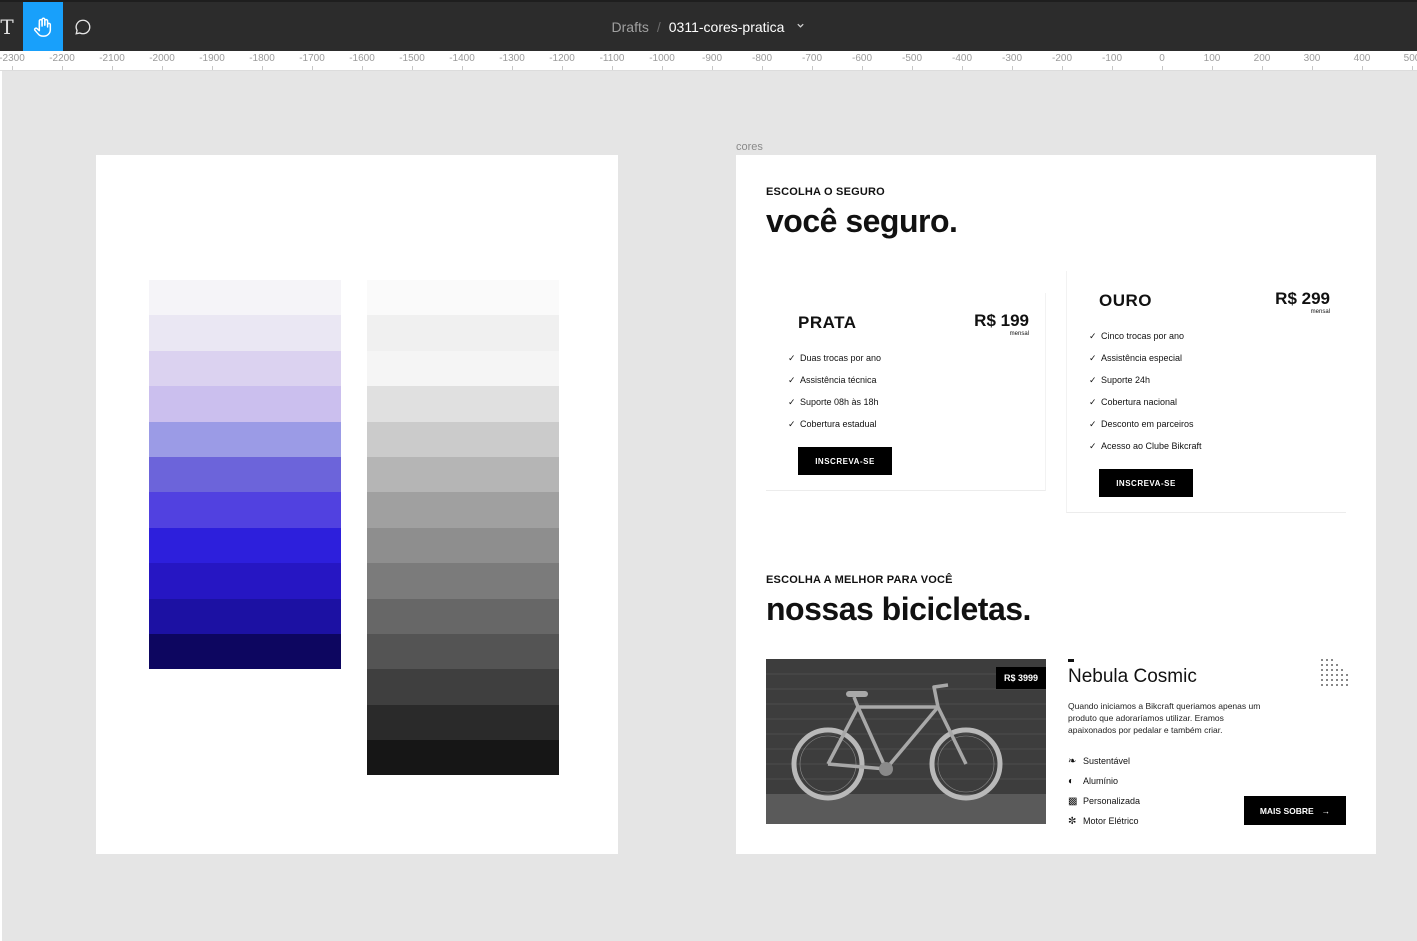  What do you see at coordinates (762, 58) in the screenshot?
I see `ruler-tick-label: -800` at bounding box center [762, 58].